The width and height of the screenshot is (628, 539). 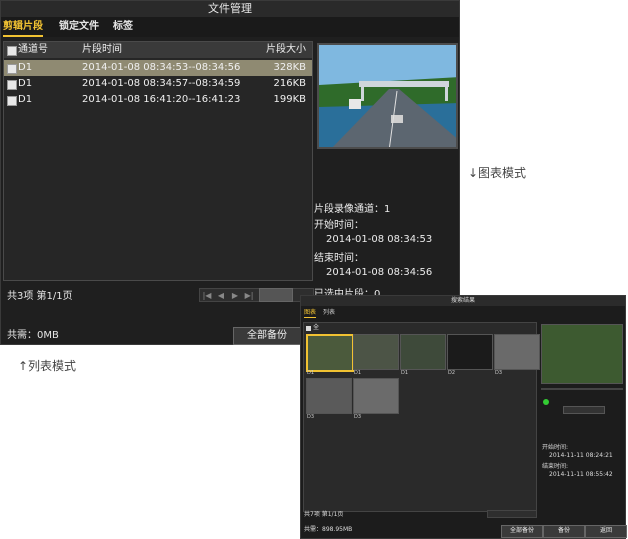 What do you see at coordinates (497, 173) in the screenshot?
I see `chart-mode-caption: ↓图表模式` at bounding box center [497, 173].